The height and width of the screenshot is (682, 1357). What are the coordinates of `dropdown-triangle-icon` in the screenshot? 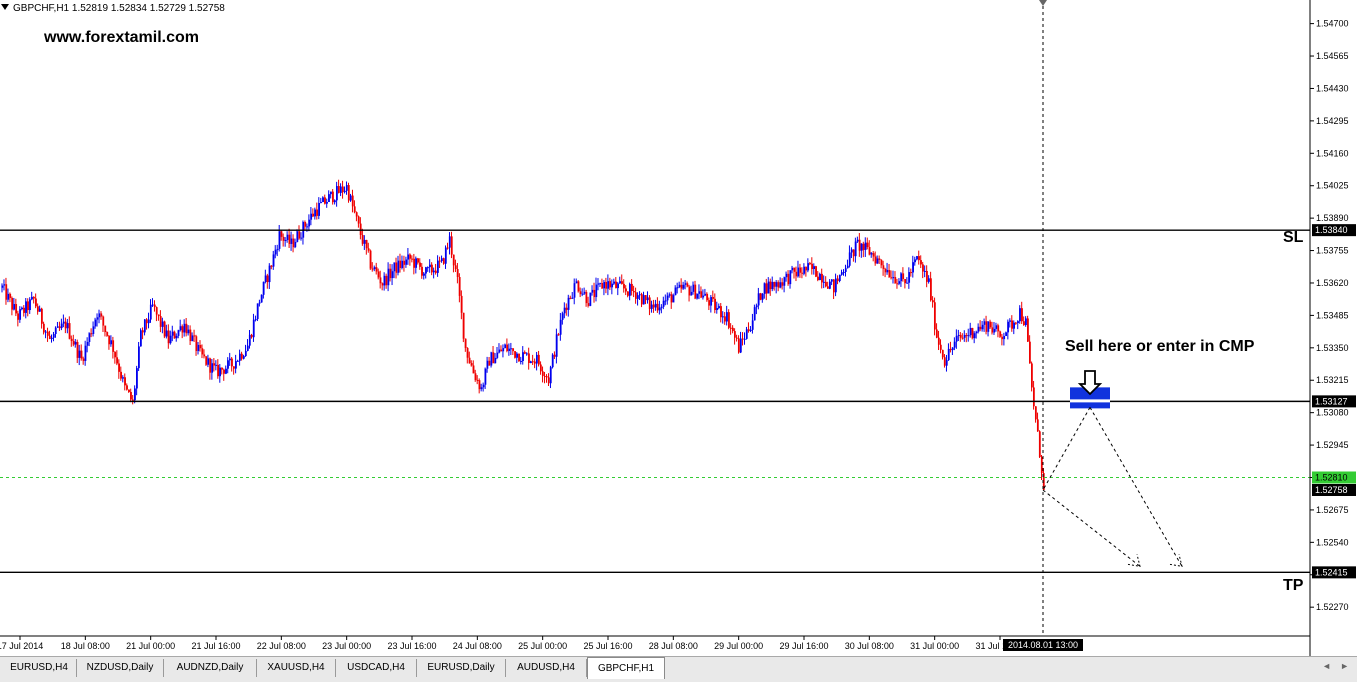 It's located at (5, 7).